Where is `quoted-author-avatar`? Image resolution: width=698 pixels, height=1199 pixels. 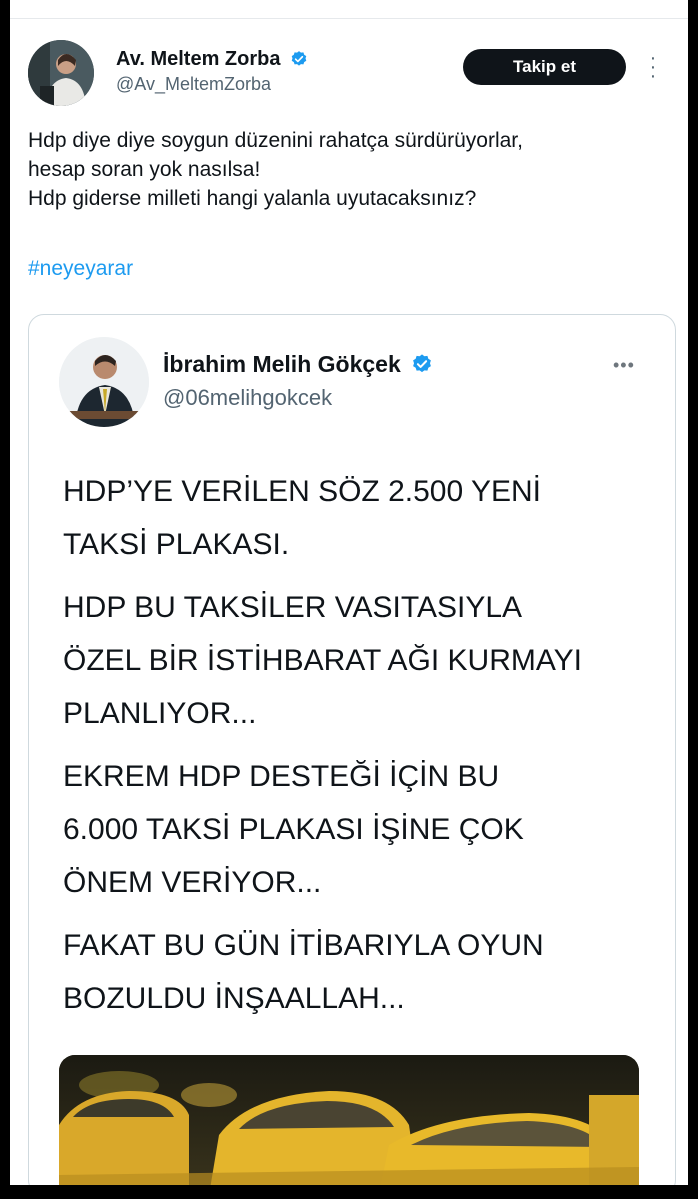 quoted-author-avatar is located at coordinates (104, 382).